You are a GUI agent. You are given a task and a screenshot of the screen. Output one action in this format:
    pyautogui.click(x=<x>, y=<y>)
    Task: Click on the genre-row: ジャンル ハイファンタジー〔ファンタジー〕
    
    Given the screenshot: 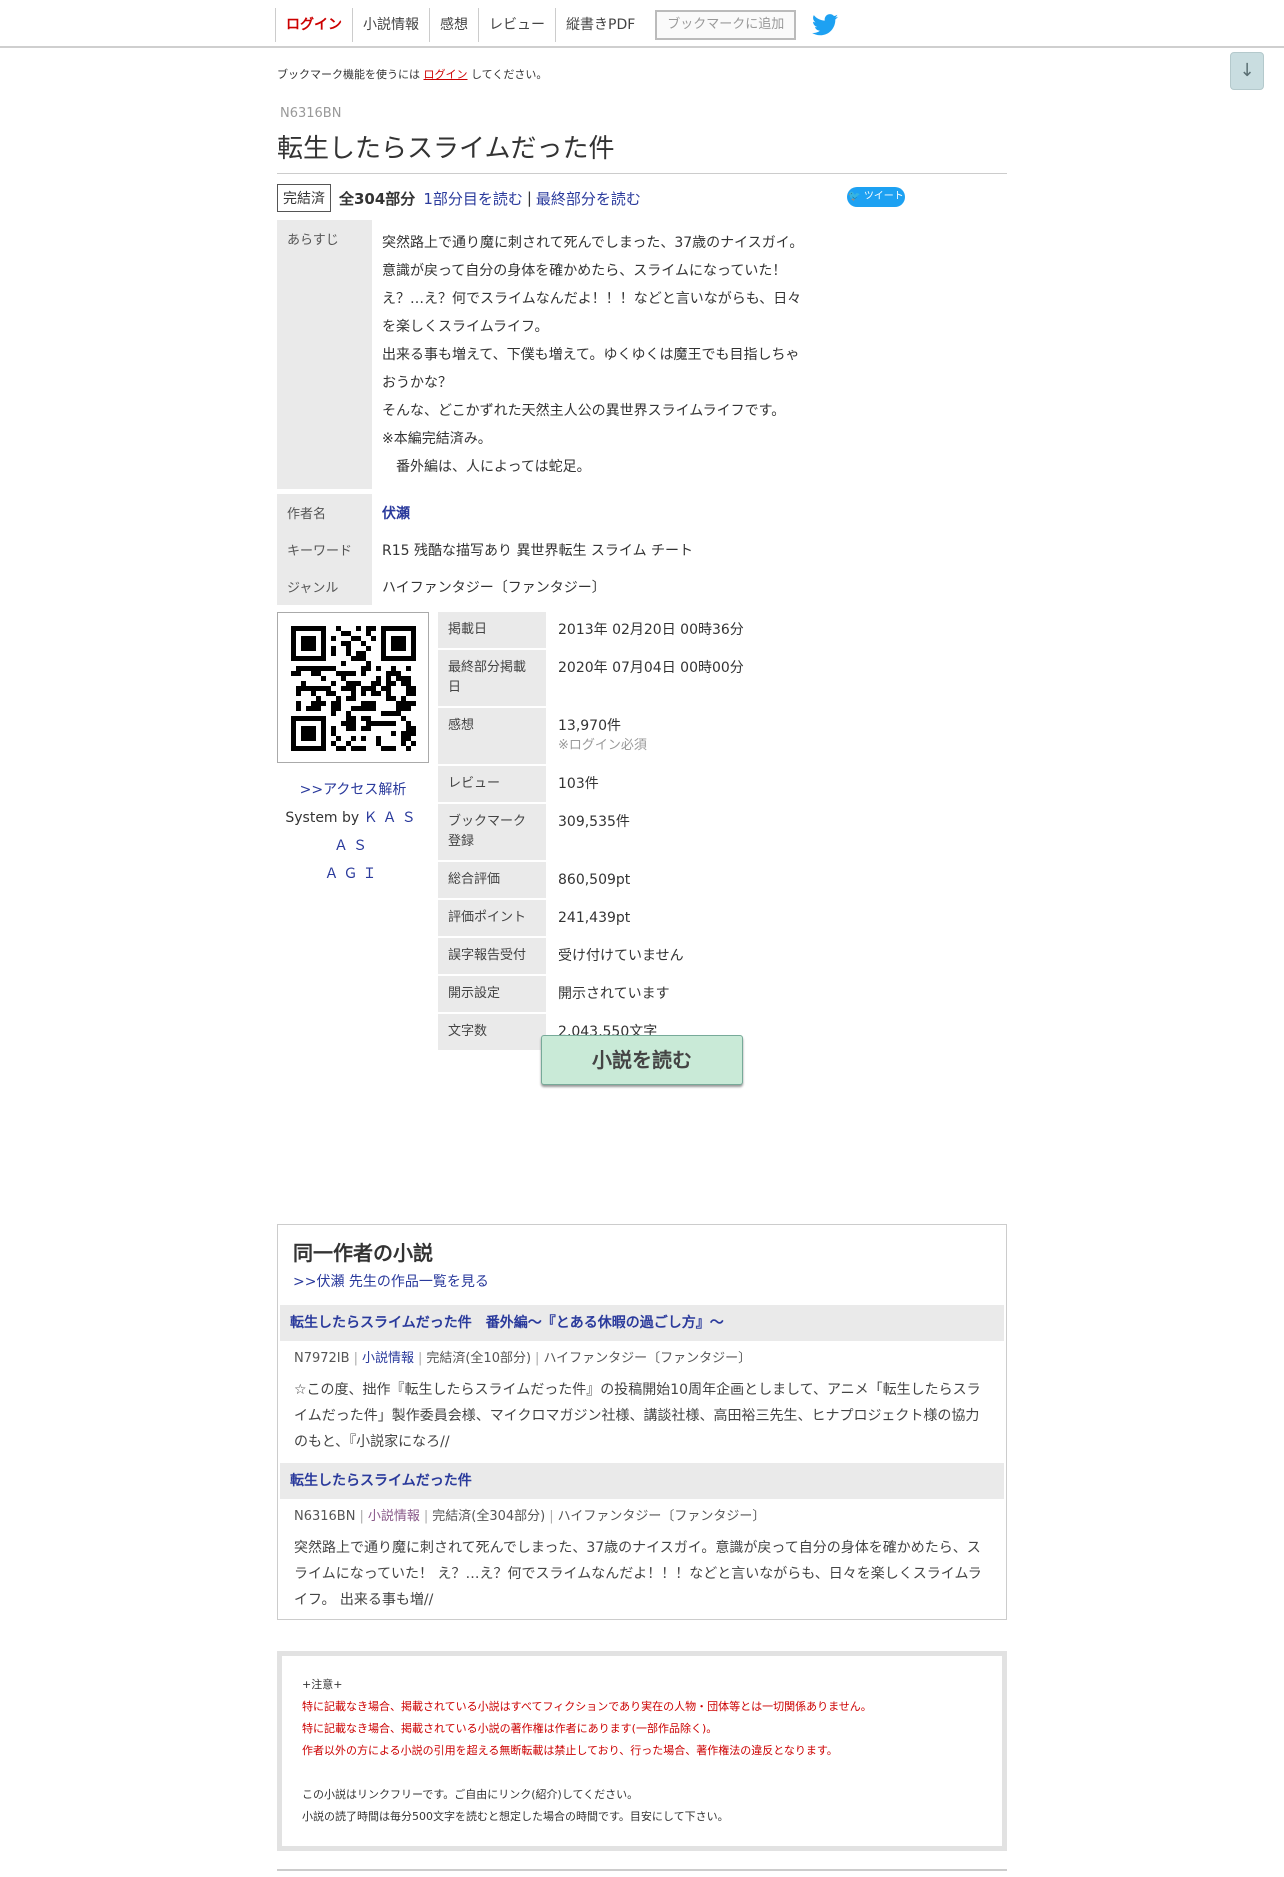 What is the action you would take?
    pyautogui.click(x=642, y=588)
    